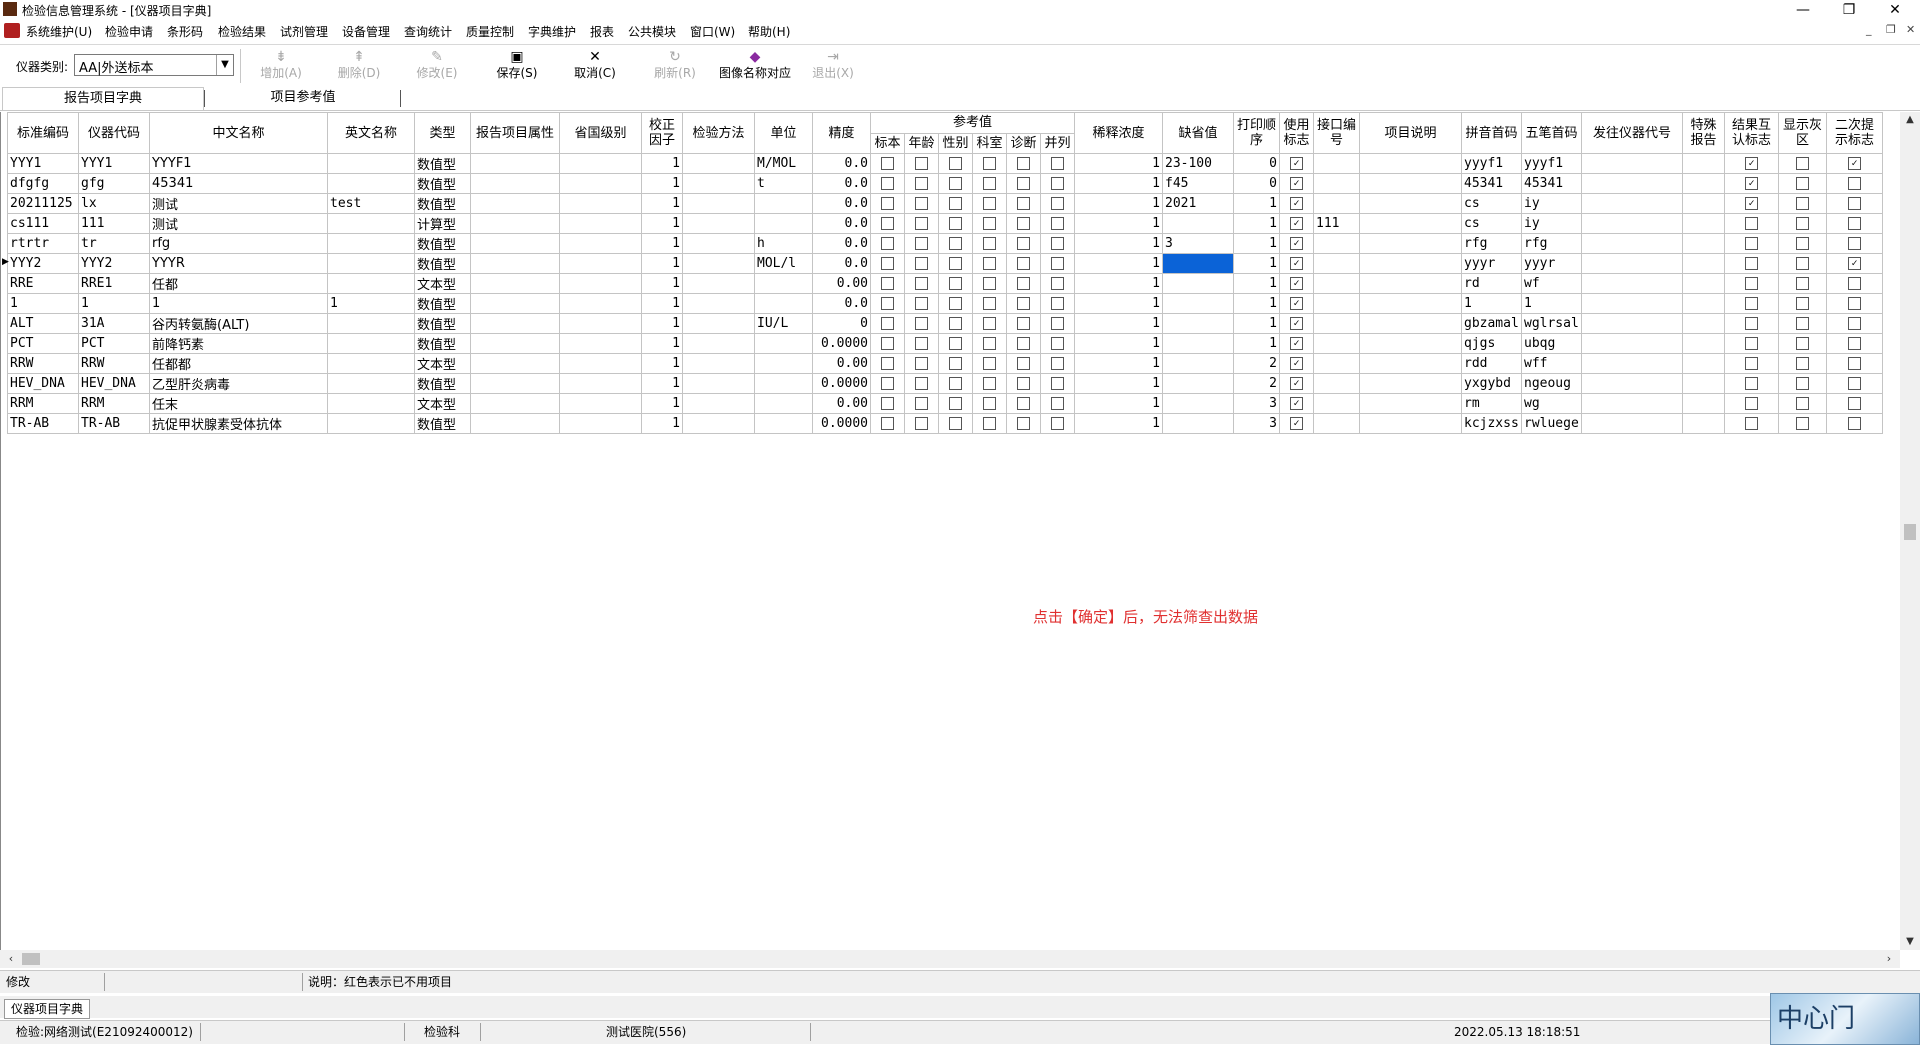 Image resolution: width=1920 pixels, height=1045 pixels. Describe the element at coordinates (371, 203) in the screenshot. I see `cell-english-name: test` at that location.